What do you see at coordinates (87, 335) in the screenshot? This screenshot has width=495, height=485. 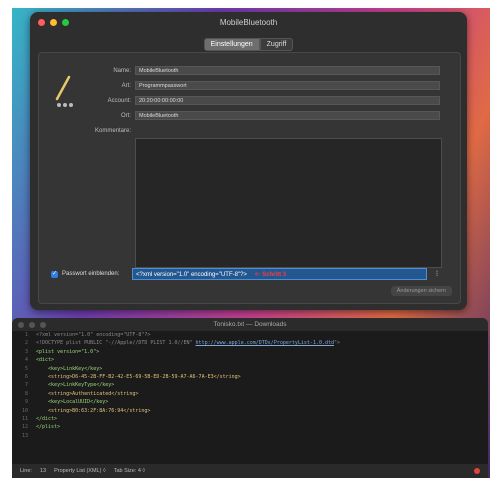 I see `code-line: 1 <?xml version="1.0" encoding="UTF-8"?>` at bounding box center [87, 335].